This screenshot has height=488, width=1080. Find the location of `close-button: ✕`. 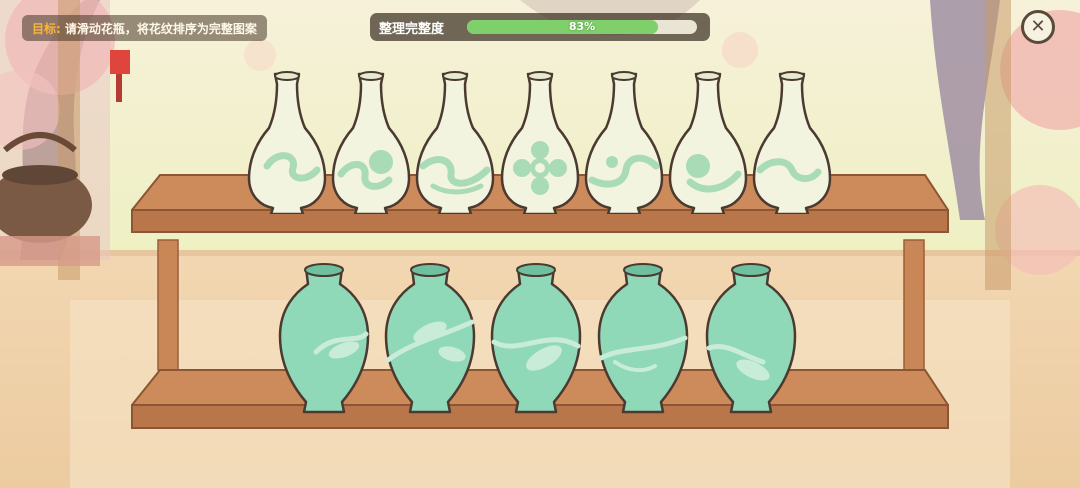

close-button: ✕ is located at coordinates (1038, 27).